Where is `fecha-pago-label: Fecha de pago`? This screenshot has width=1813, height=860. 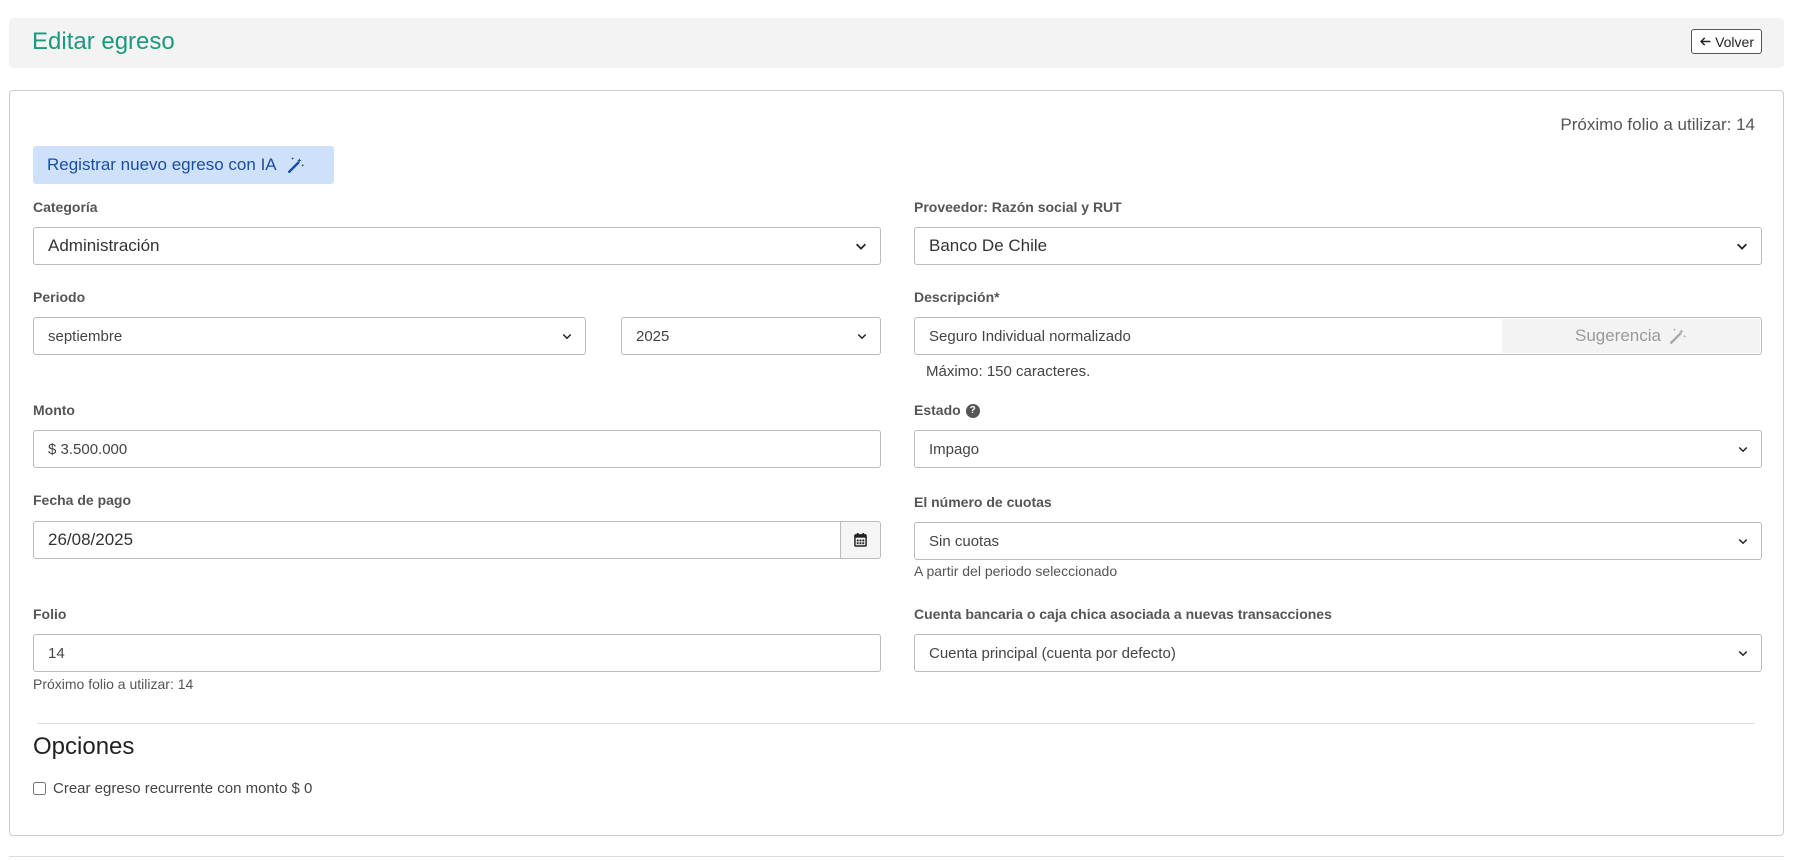
fecha-pago-label: Fecha de pago is located at coordinates (82, 500).